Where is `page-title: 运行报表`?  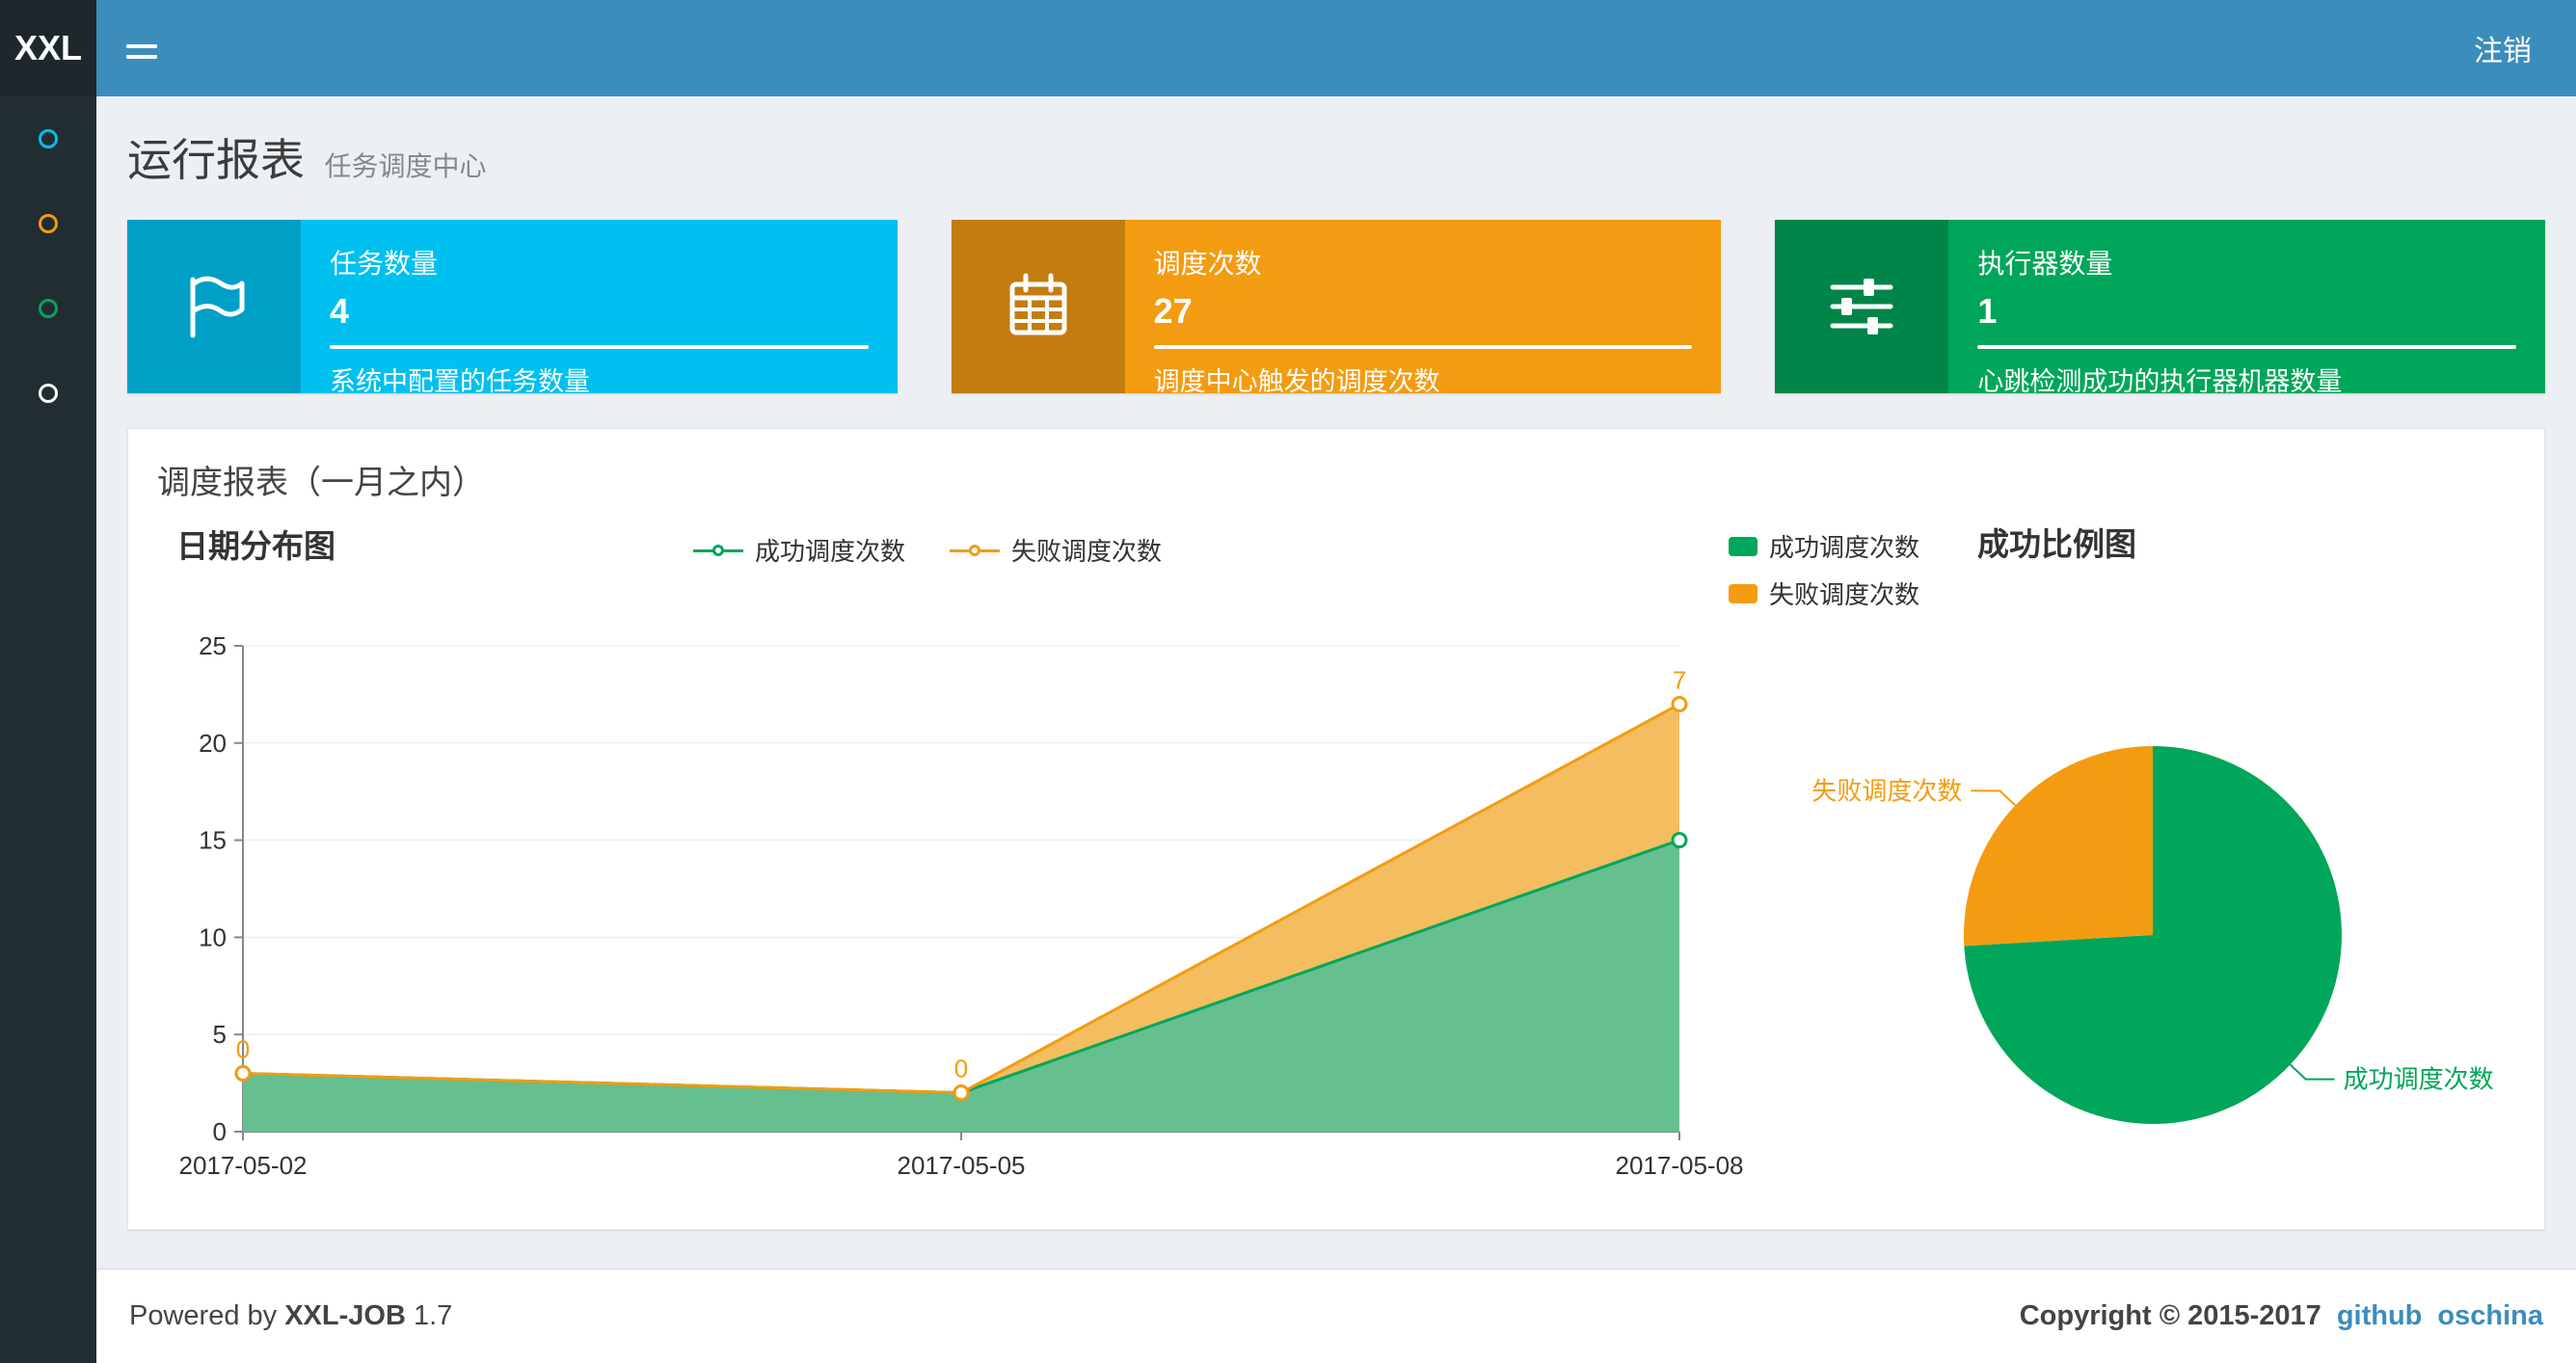
page-title: 运行报表 is located at coordinates (216, 160).